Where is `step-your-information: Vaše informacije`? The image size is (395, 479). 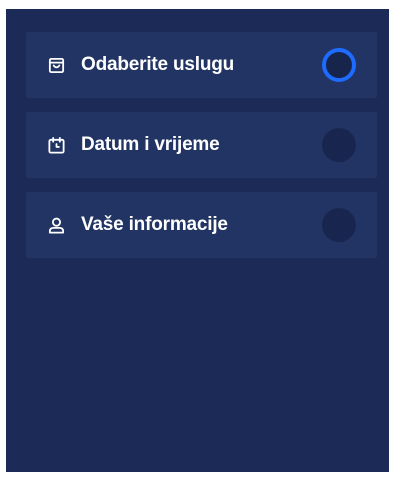 step-your-information: Vaše informacije is located at coordinates (201, 225).